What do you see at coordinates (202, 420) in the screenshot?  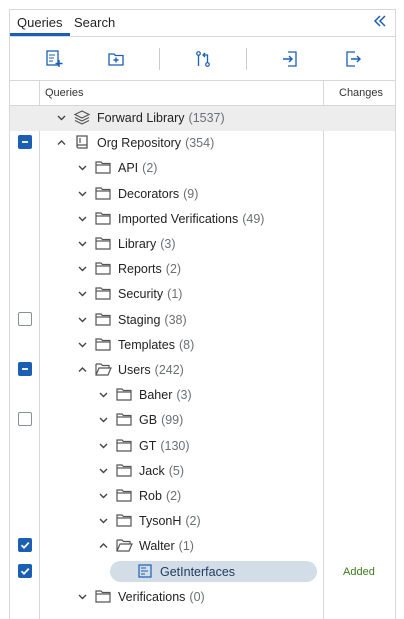 I see `tree-row: GB (99)` at bounding box center [202, 420].